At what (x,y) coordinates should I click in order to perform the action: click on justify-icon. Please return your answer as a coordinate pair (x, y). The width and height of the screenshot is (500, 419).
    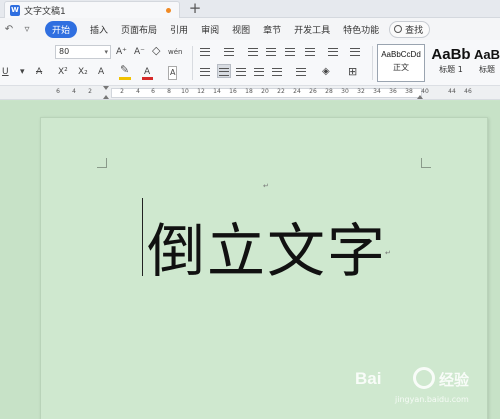
    Looking at the image, I should click on (259, 72).